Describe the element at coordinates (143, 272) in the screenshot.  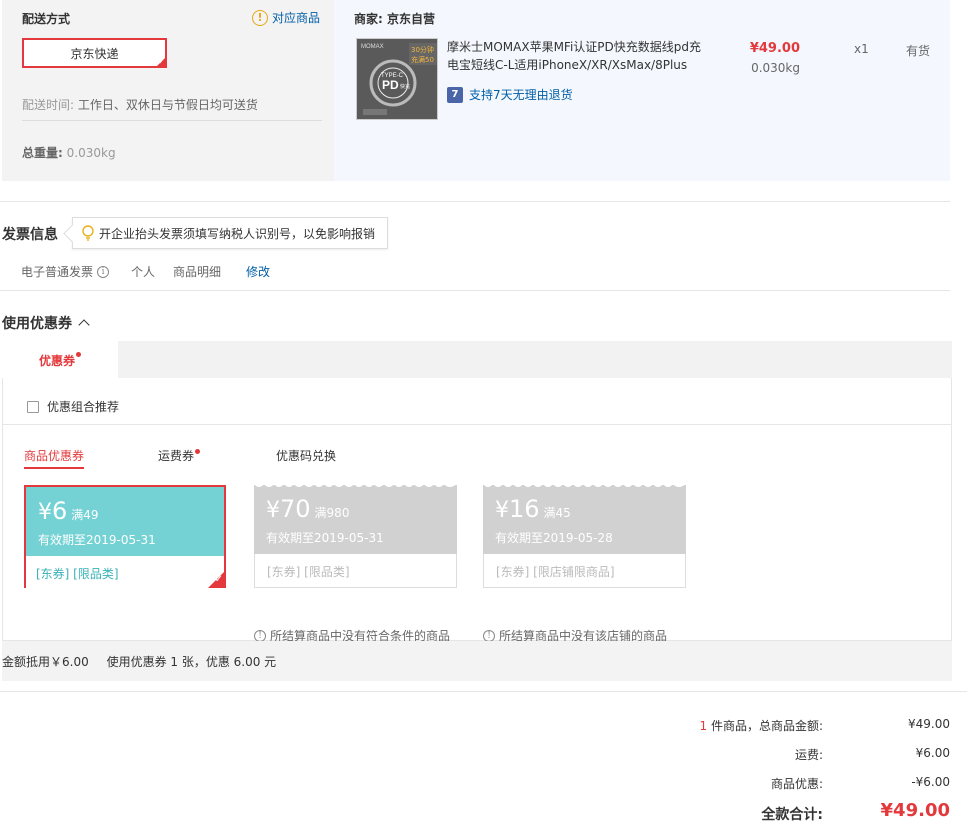
I see `invoice-title-type: 个人` at that location.